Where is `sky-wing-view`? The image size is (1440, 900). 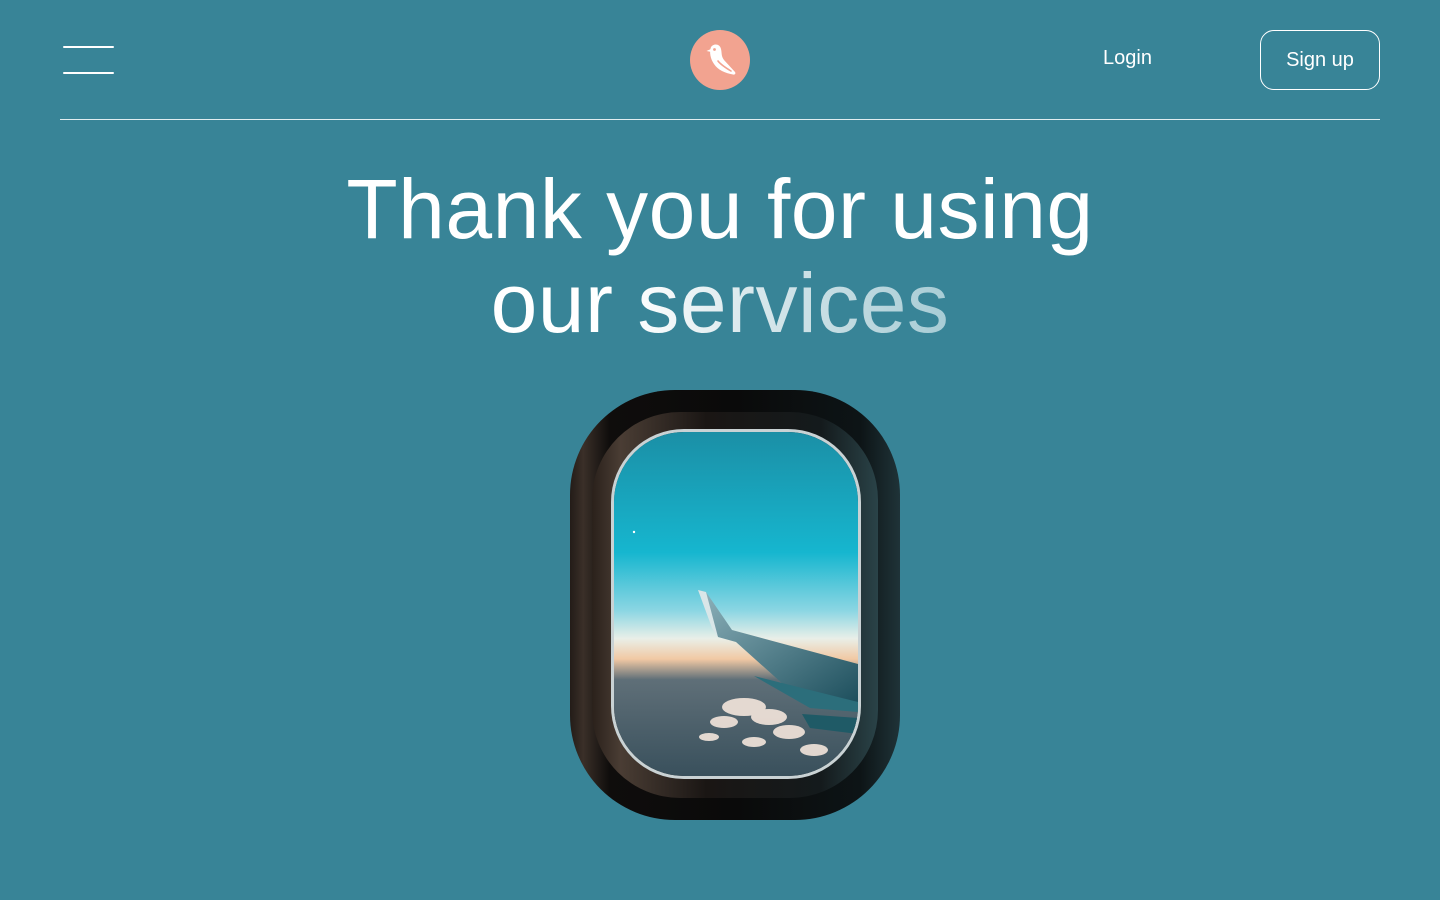 sky-wing-view is located at coordinates (736, 604).